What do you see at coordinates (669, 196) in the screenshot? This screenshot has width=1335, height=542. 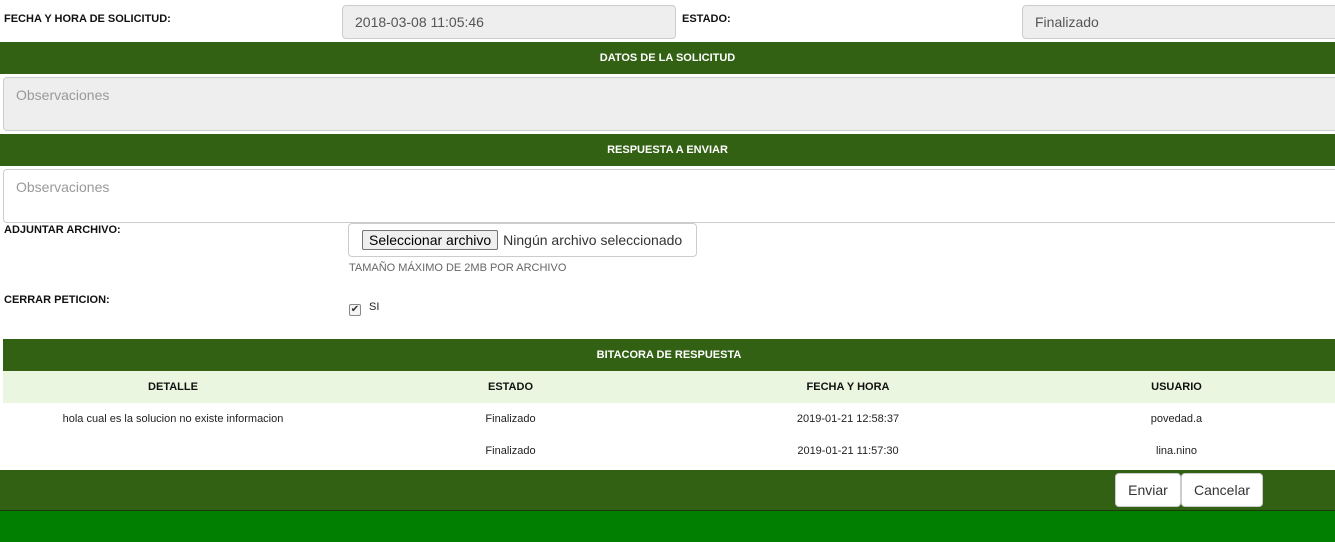 I see `respuesta-observaciones-field: Observaciones` at bounding box center [669, 196].